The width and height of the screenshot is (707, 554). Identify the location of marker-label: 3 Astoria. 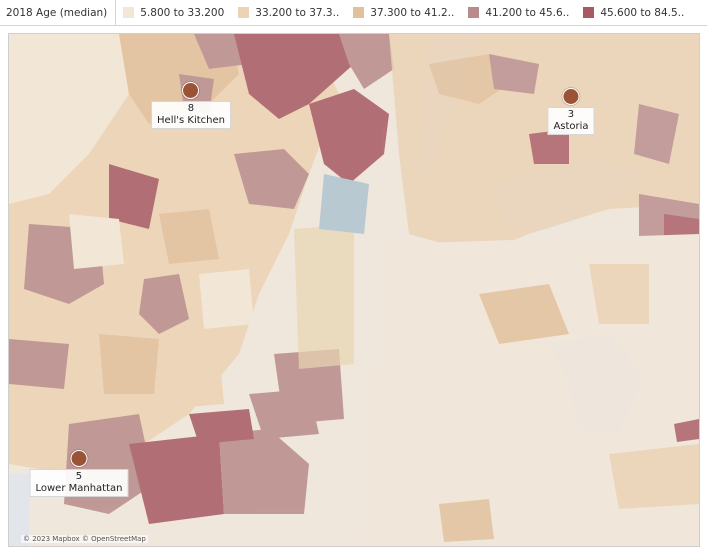
(571, 121).